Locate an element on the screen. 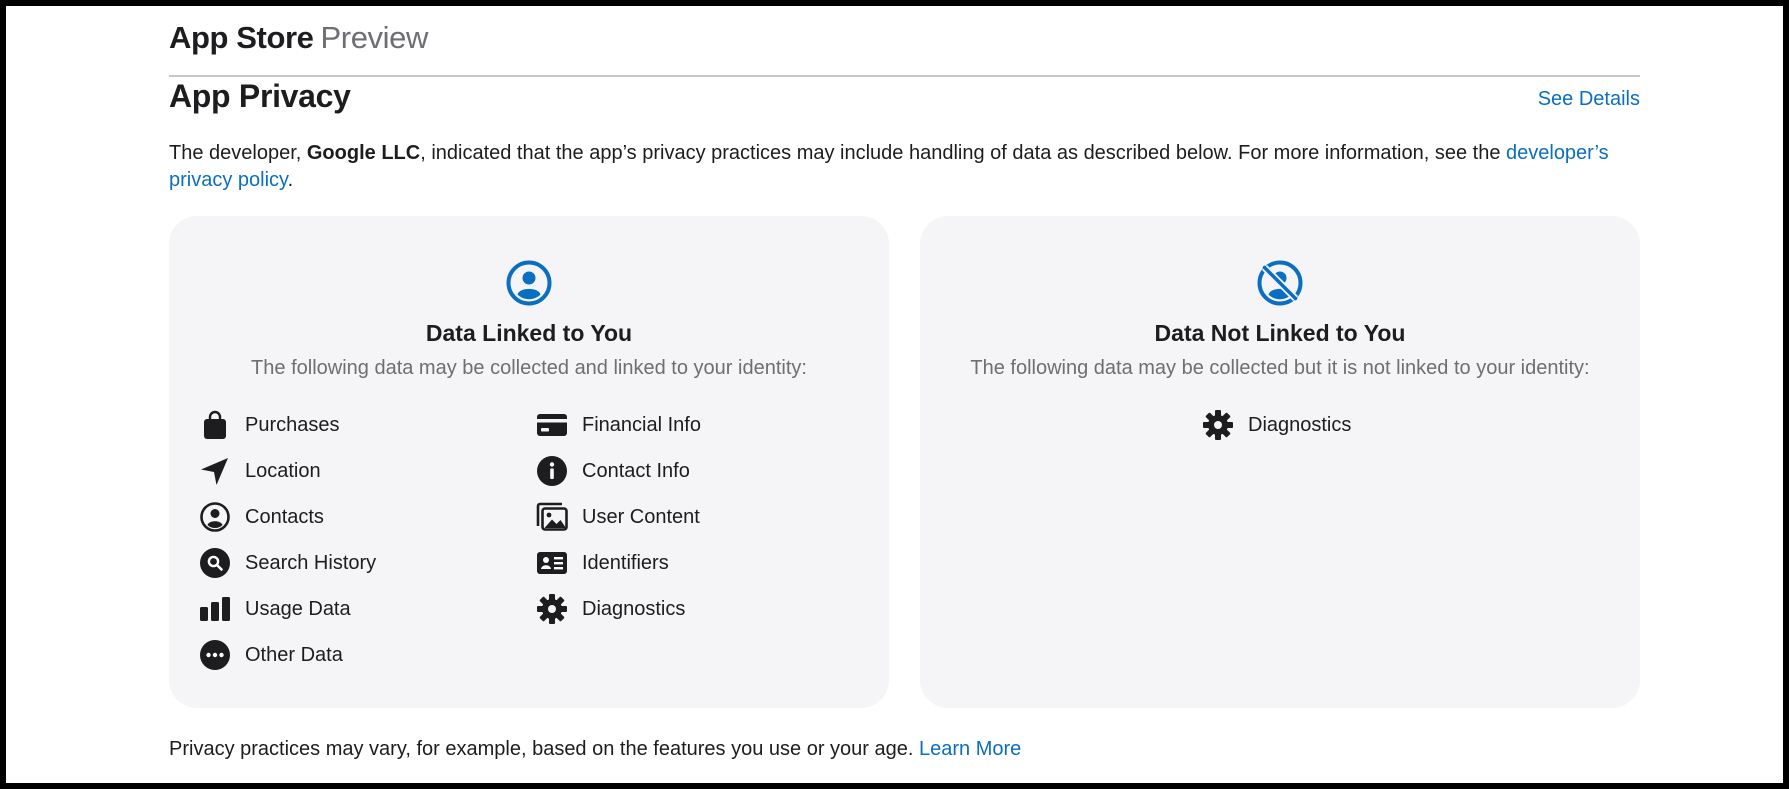 This screenshot has width=1789, height=789. item-label: Contacts is located at coordinates (284, 516).